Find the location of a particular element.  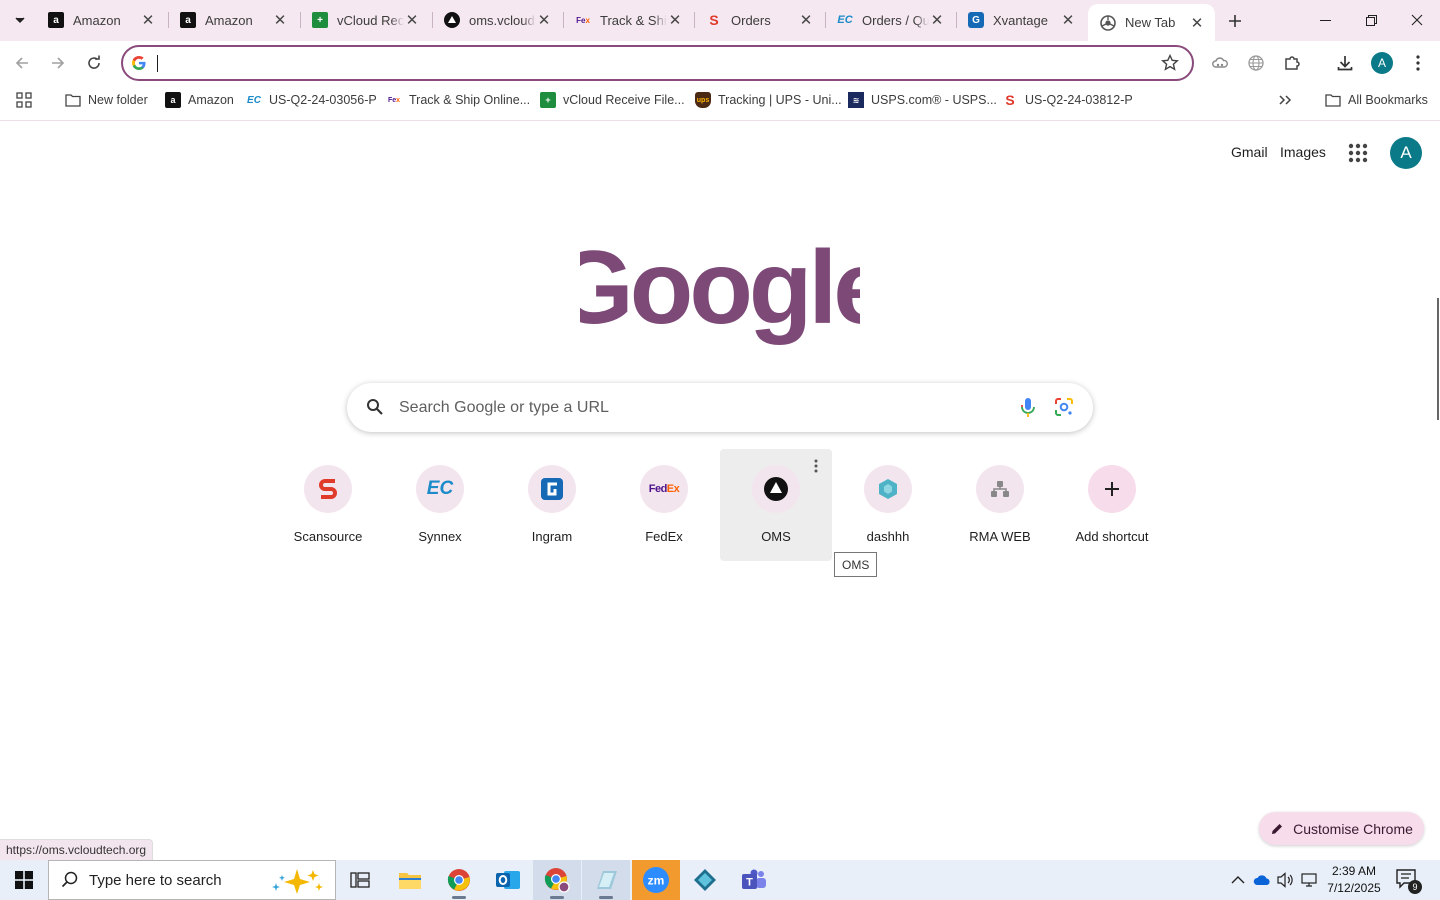

speaker-icon is located at coordinates (1285, 880).